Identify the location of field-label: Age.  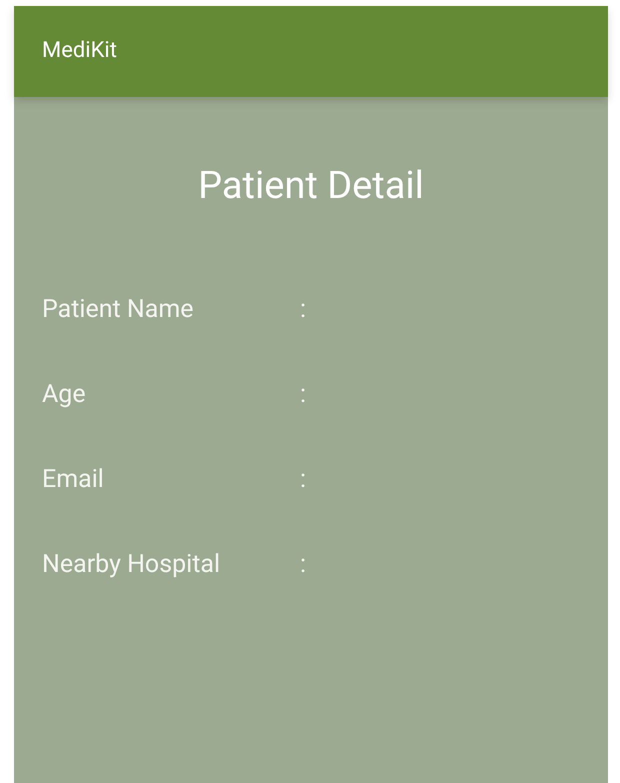
(64, 395).